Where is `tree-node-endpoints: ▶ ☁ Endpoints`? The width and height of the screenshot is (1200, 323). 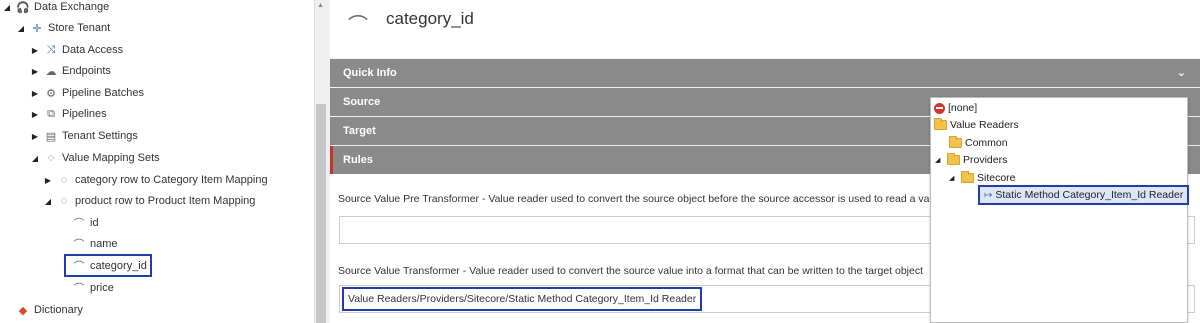 tree-node-endpoints: ▶ ☁ Endpoints is located at coordinates (70, 71).